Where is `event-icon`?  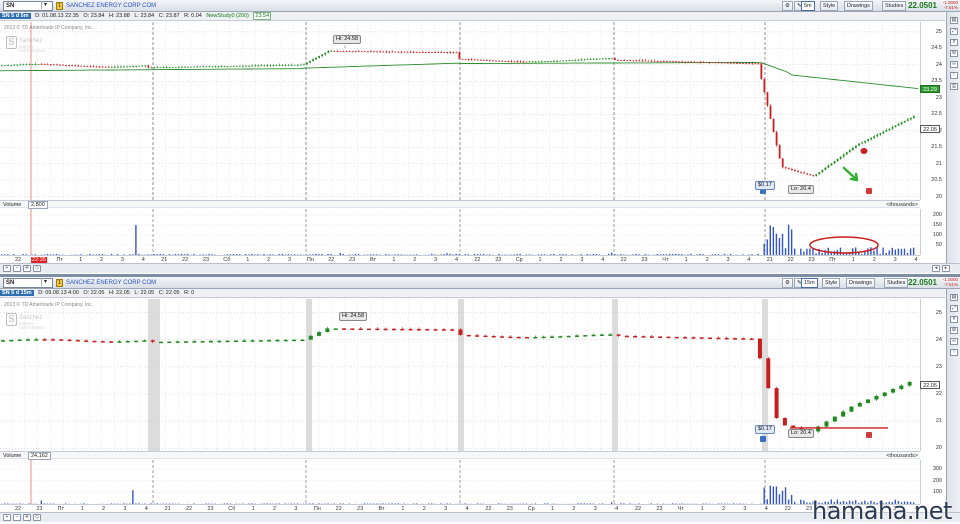 event-icon is located at coordinates (869, 435).